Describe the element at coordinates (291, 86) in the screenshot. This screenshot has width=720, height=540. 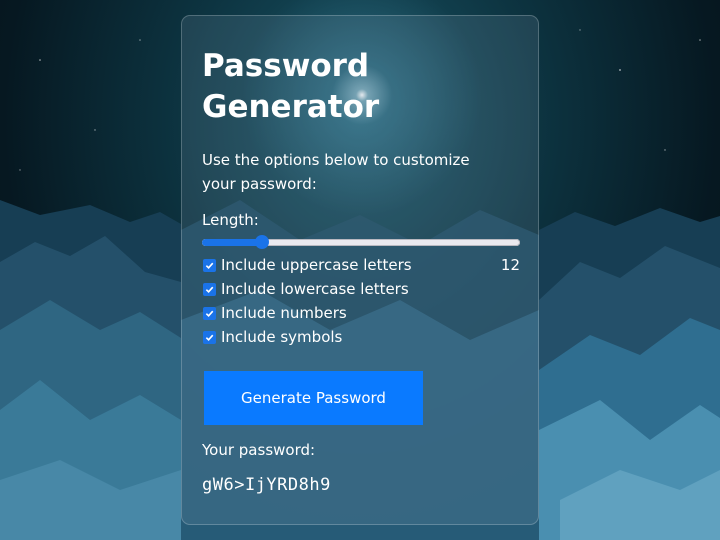
I see `page-title: Password Generator` at that location.